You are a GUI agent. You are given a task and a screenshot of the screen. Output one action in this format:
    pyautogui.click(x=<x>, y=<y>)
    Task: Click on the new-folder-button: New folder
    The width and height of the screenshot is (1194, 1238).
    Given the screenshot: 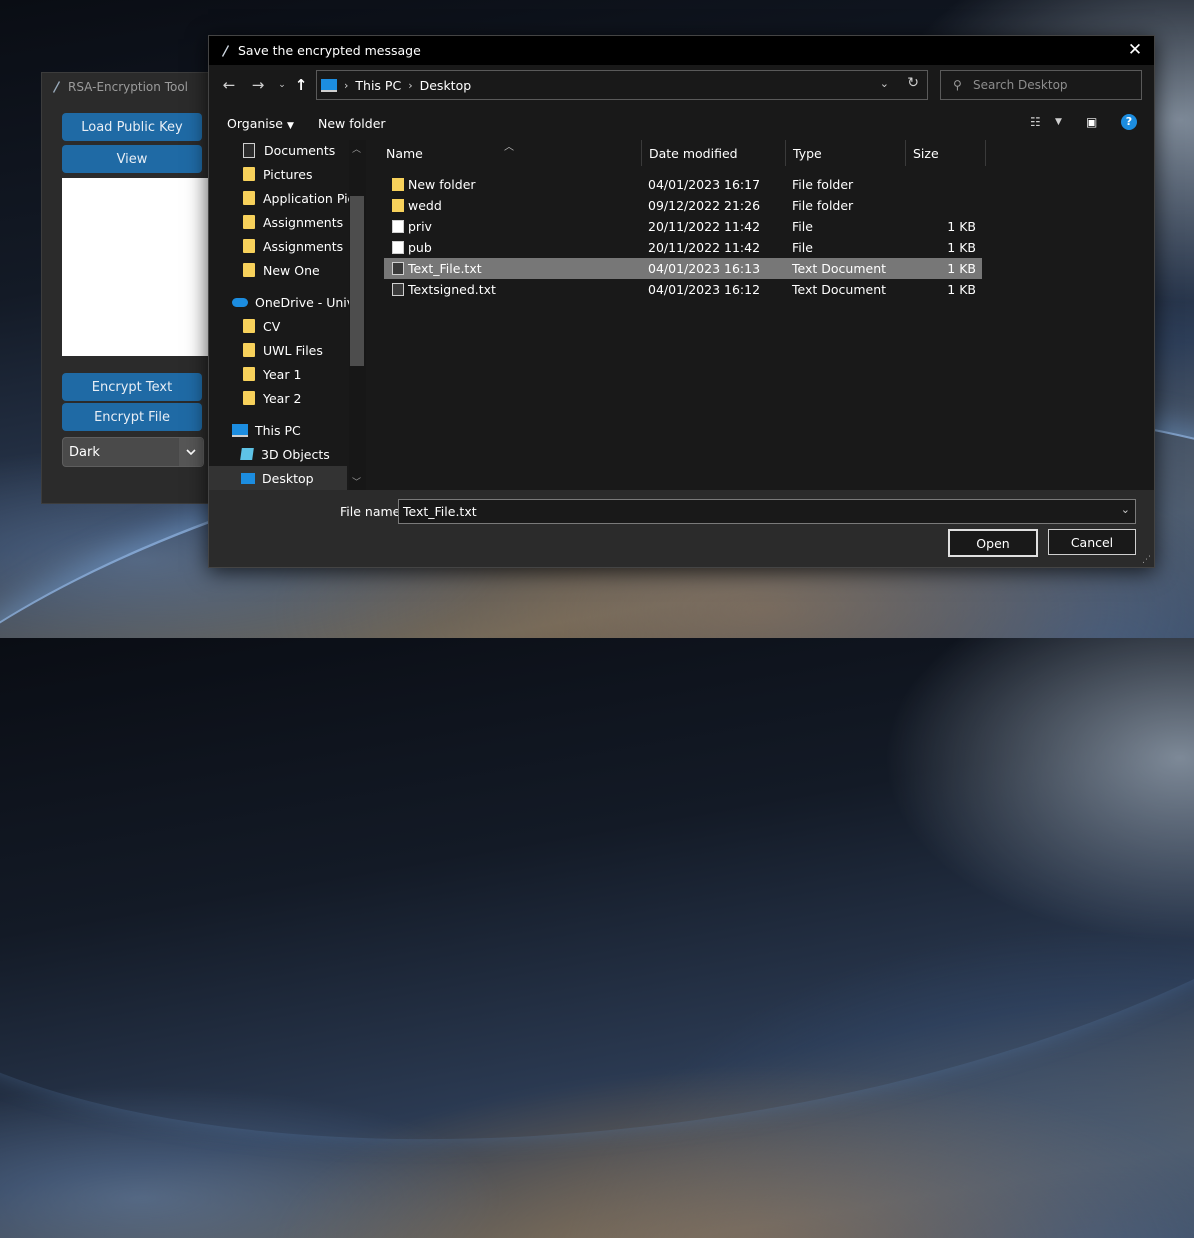 What is the action you would take?
    pyautogui.click(x=352, y=123)
    